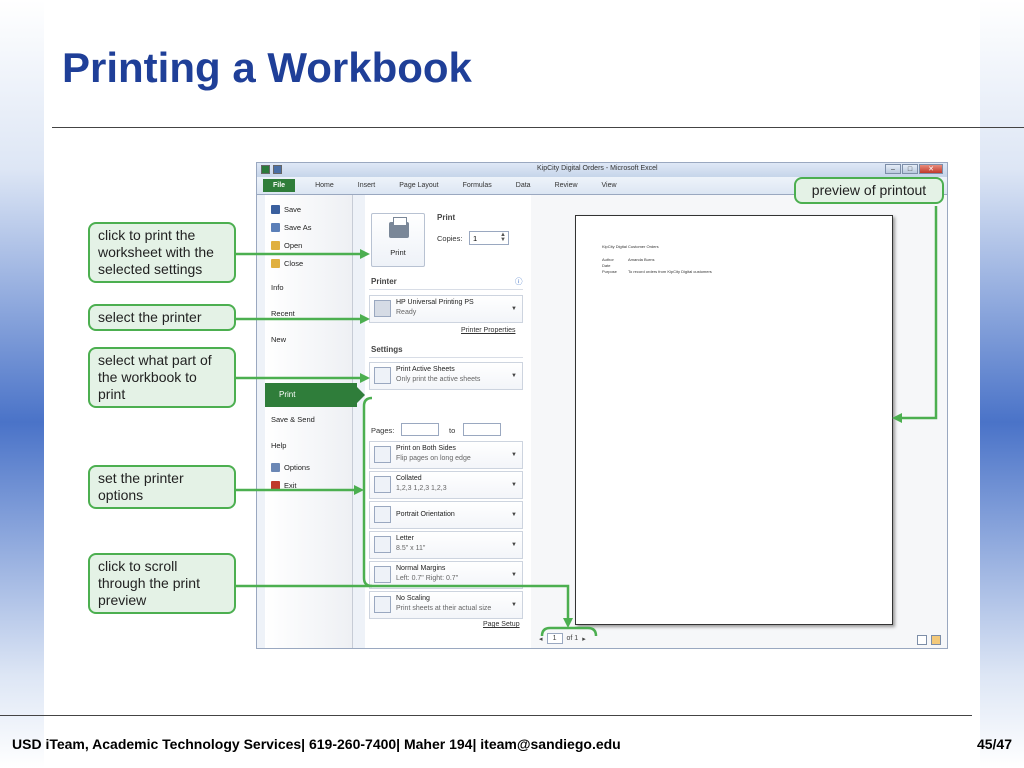 Image resolution: width=1024 pixels, height=768 pixels. Describe the element at coordinates (382, 514) in the screenshot. I see `portrait-icon` at that location.